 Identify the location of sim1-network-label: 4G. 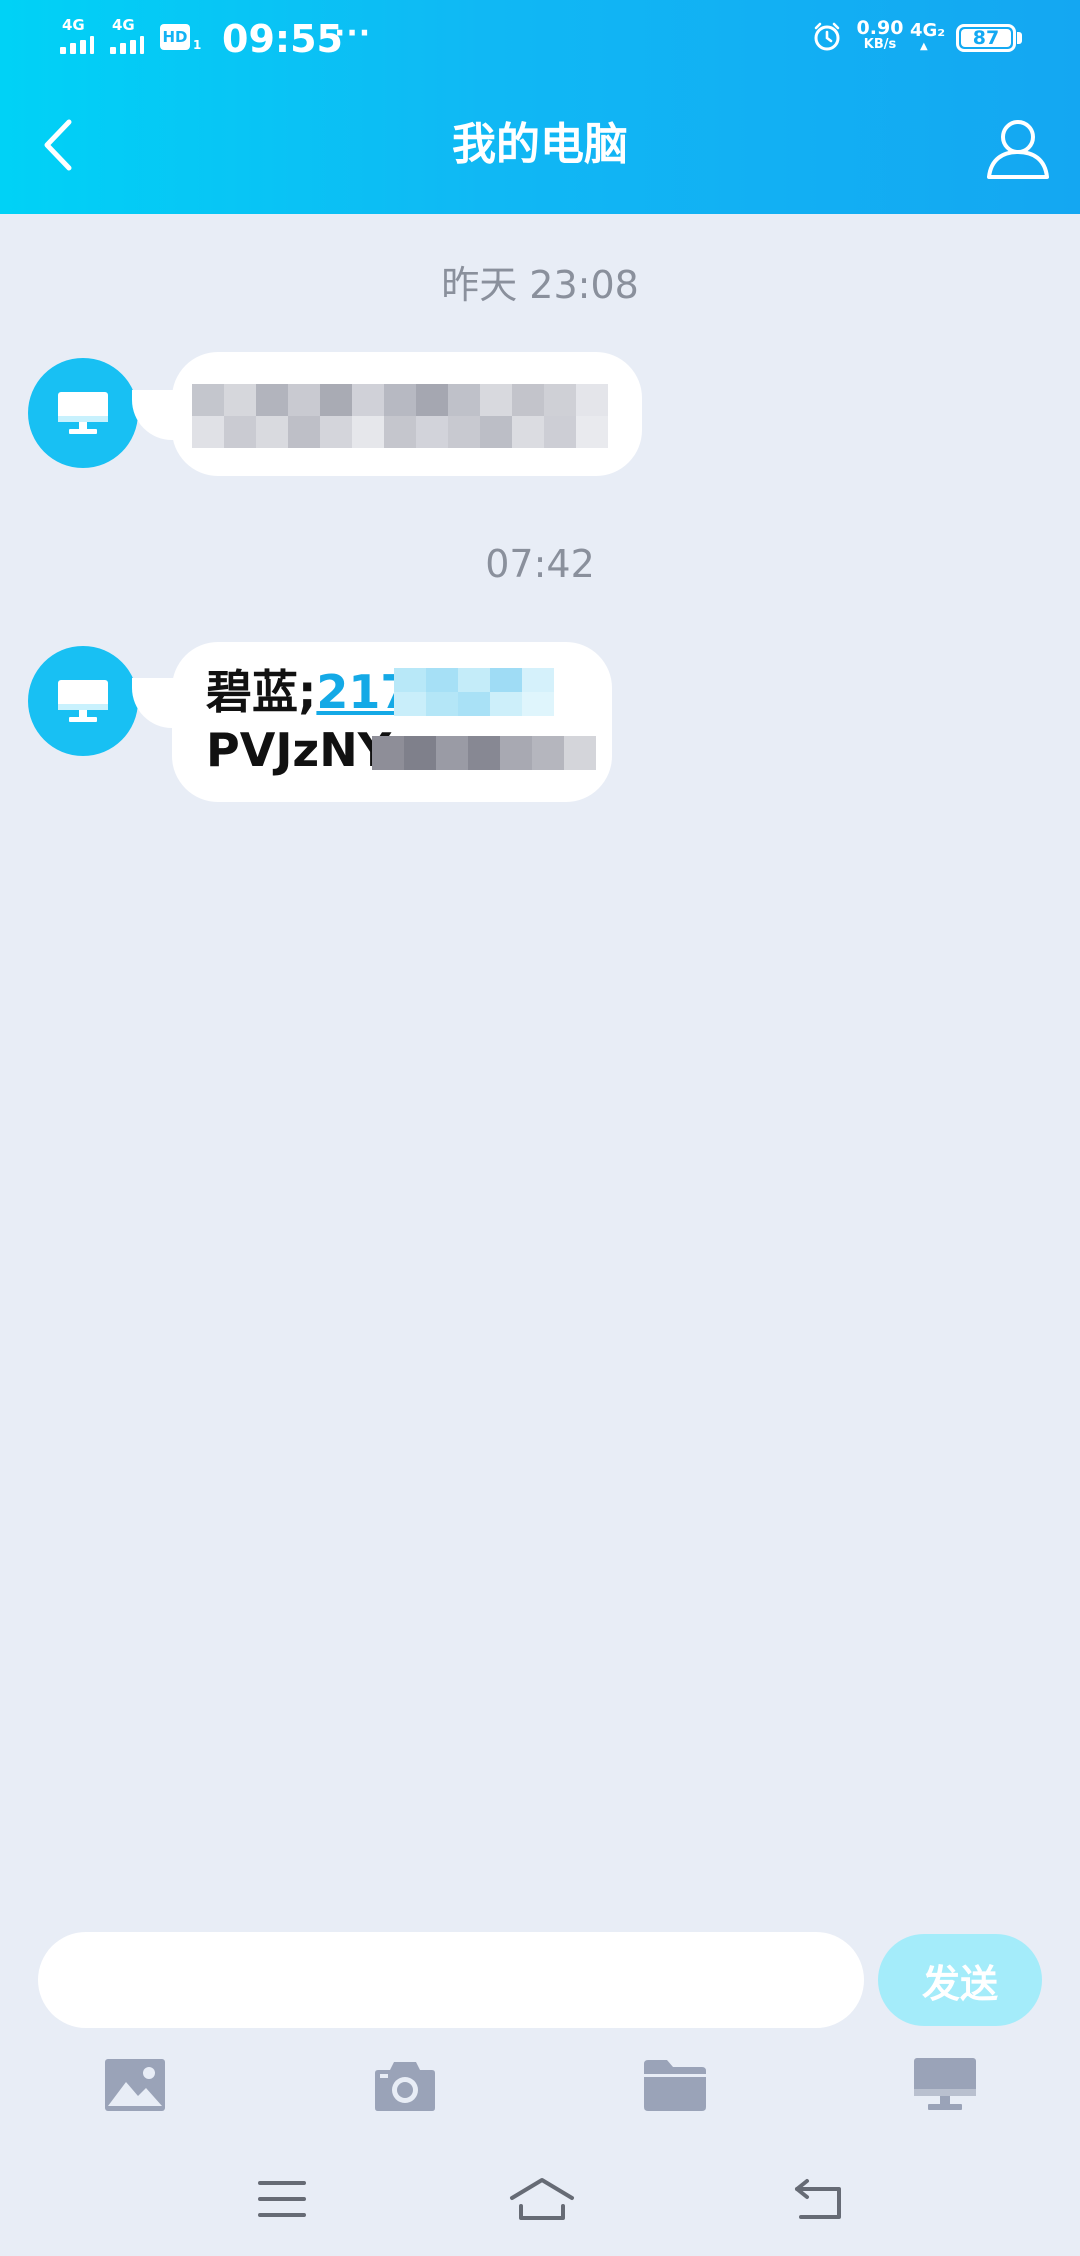
(73, 25).